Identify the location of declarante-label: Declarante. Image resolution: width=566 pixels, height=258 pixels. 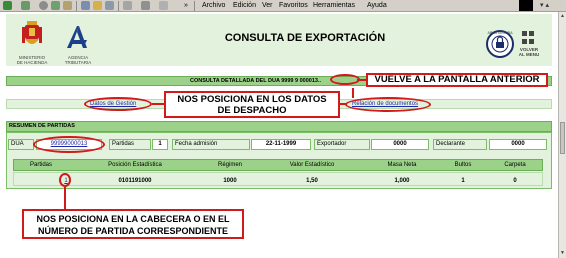
(460, 144).